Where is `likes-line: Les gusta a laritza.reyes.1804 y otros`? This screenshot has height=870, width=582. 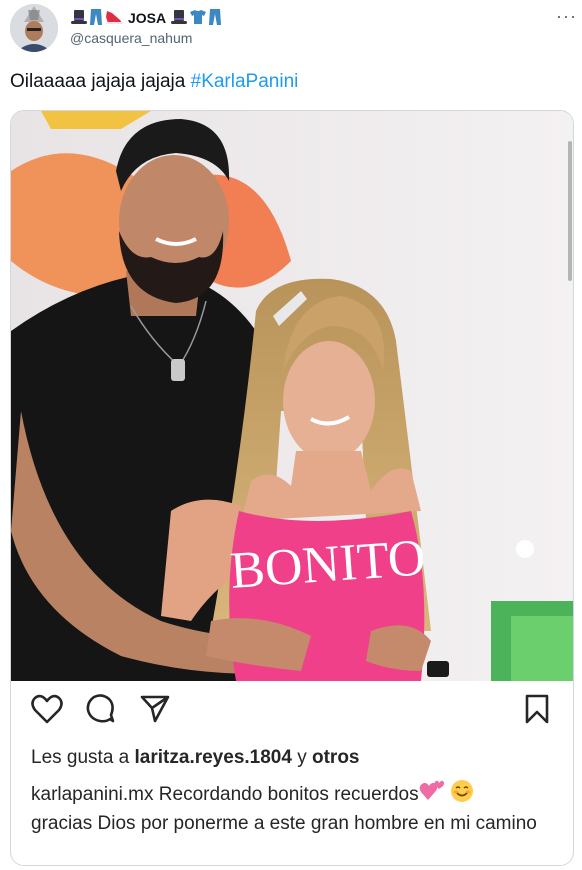
likes-line: Les gusta a laritza.reyes.1804 y otros is located at coordinates (195, 758).